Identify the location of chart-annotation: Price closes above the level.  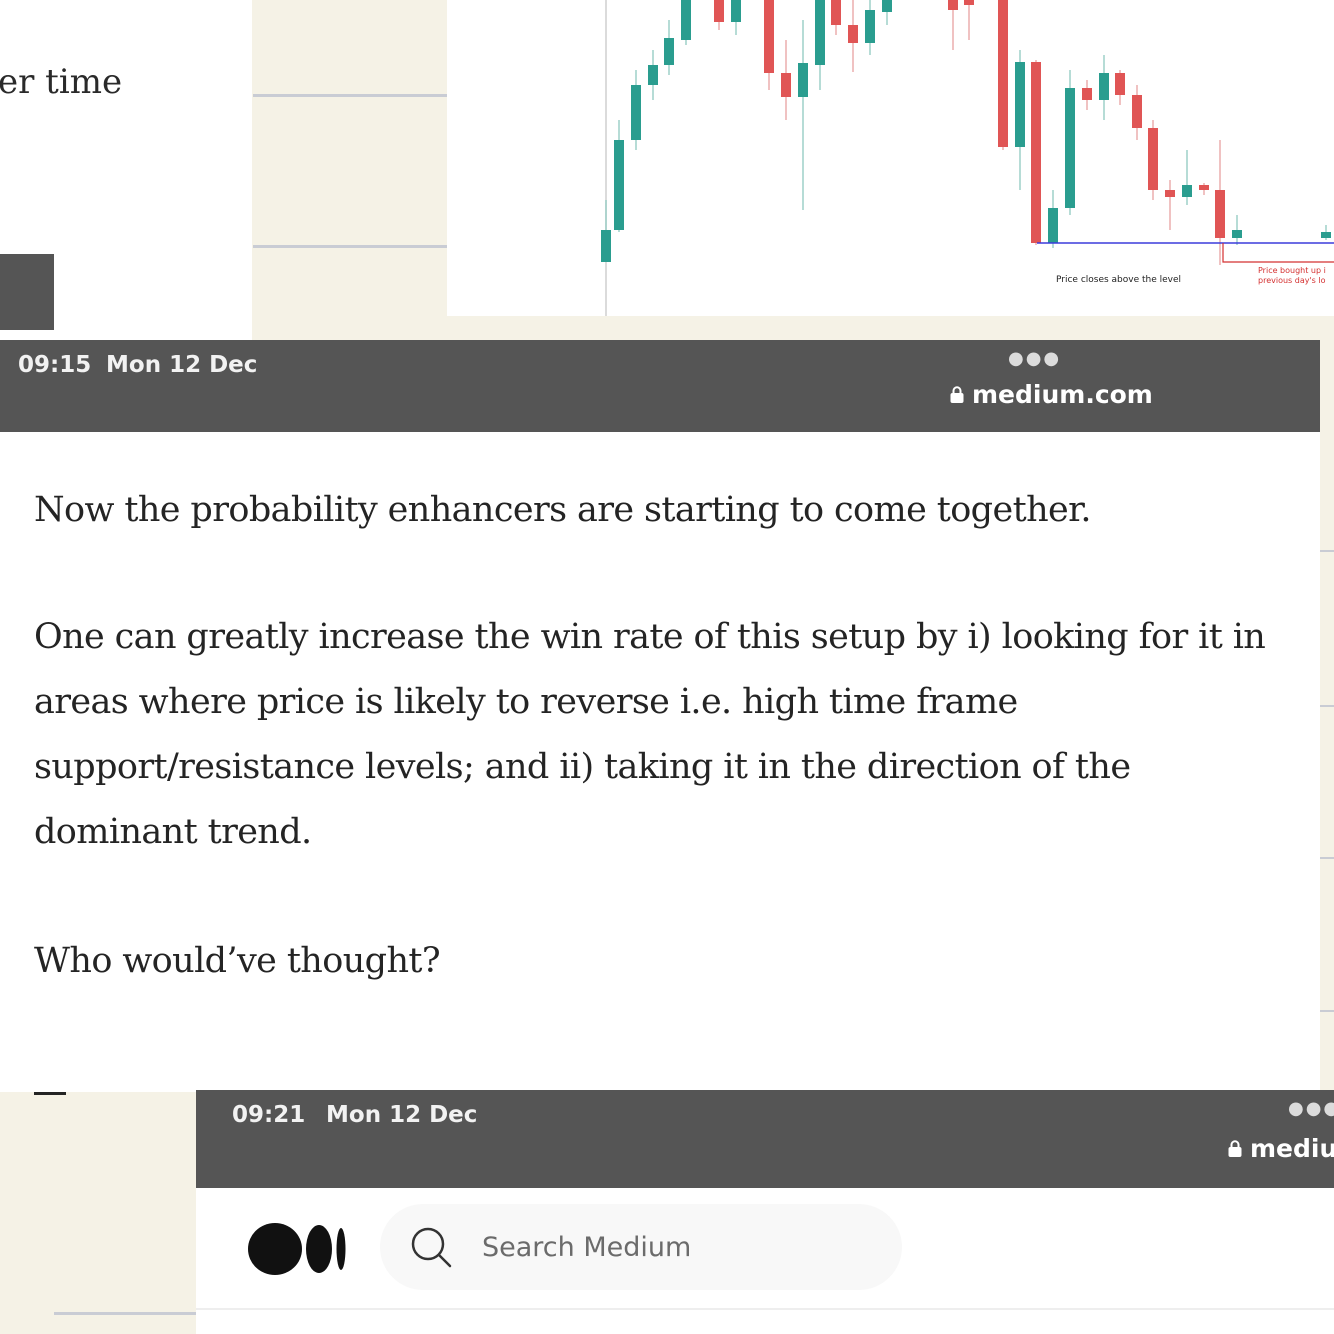
(1118, 280).